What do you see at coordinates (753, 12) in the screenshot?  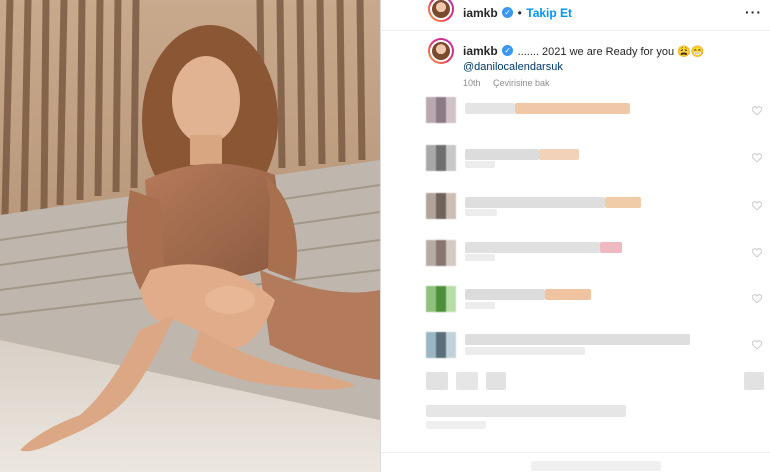 I see `more-options-icon: ···` at bounding box center [753, 12].